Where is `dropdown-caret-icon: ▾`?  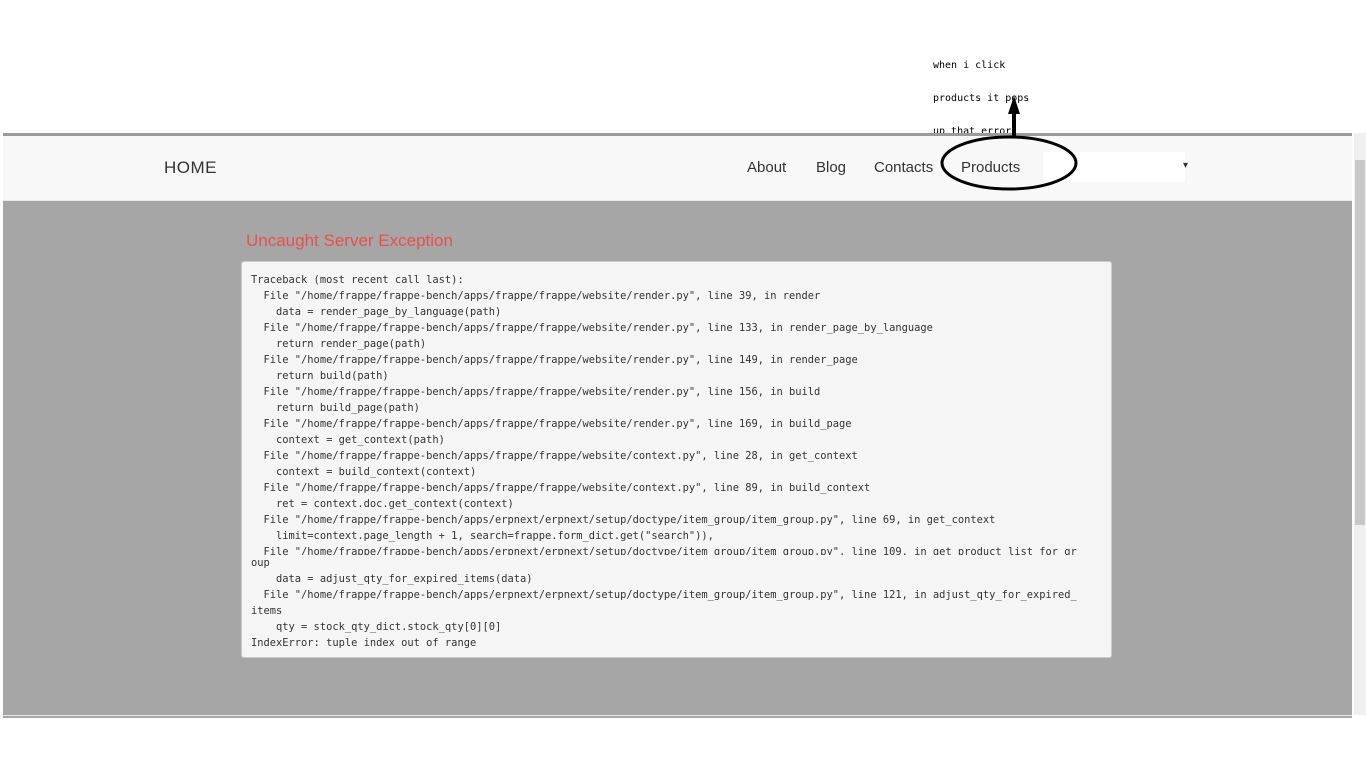
dropdown-caret-icon: ▾ is located at coordinates (1185, 165).